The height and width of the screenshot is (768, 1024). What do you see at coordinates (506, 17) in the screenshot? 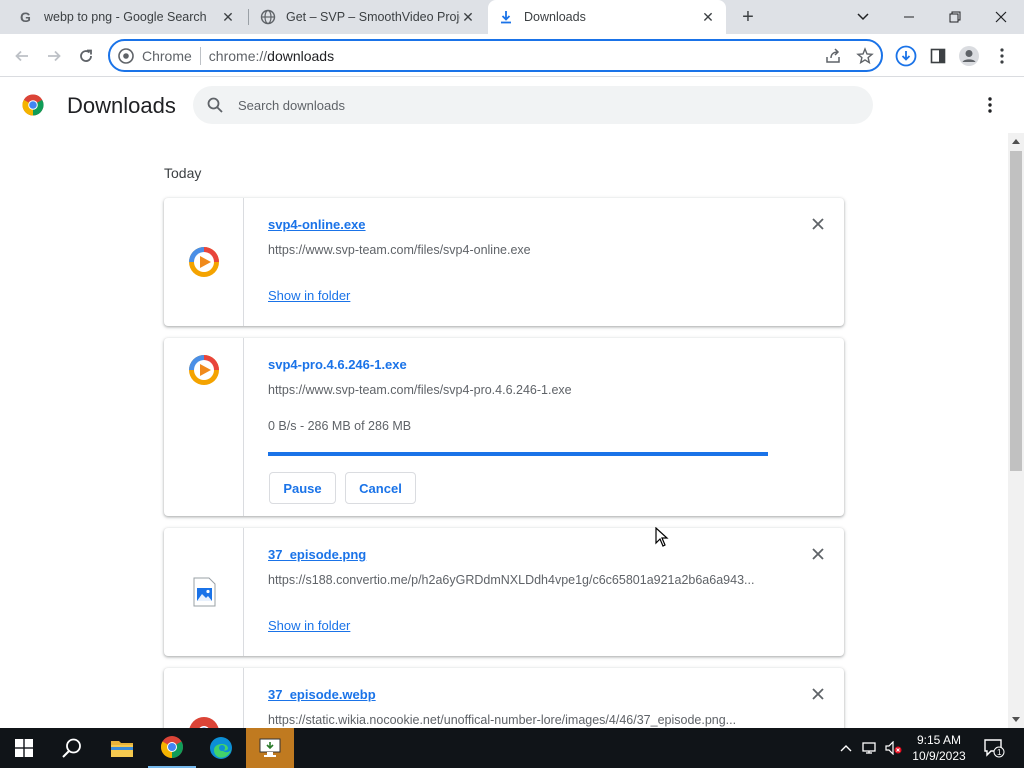
I see `download-icon` at bounding box center [506, 17].